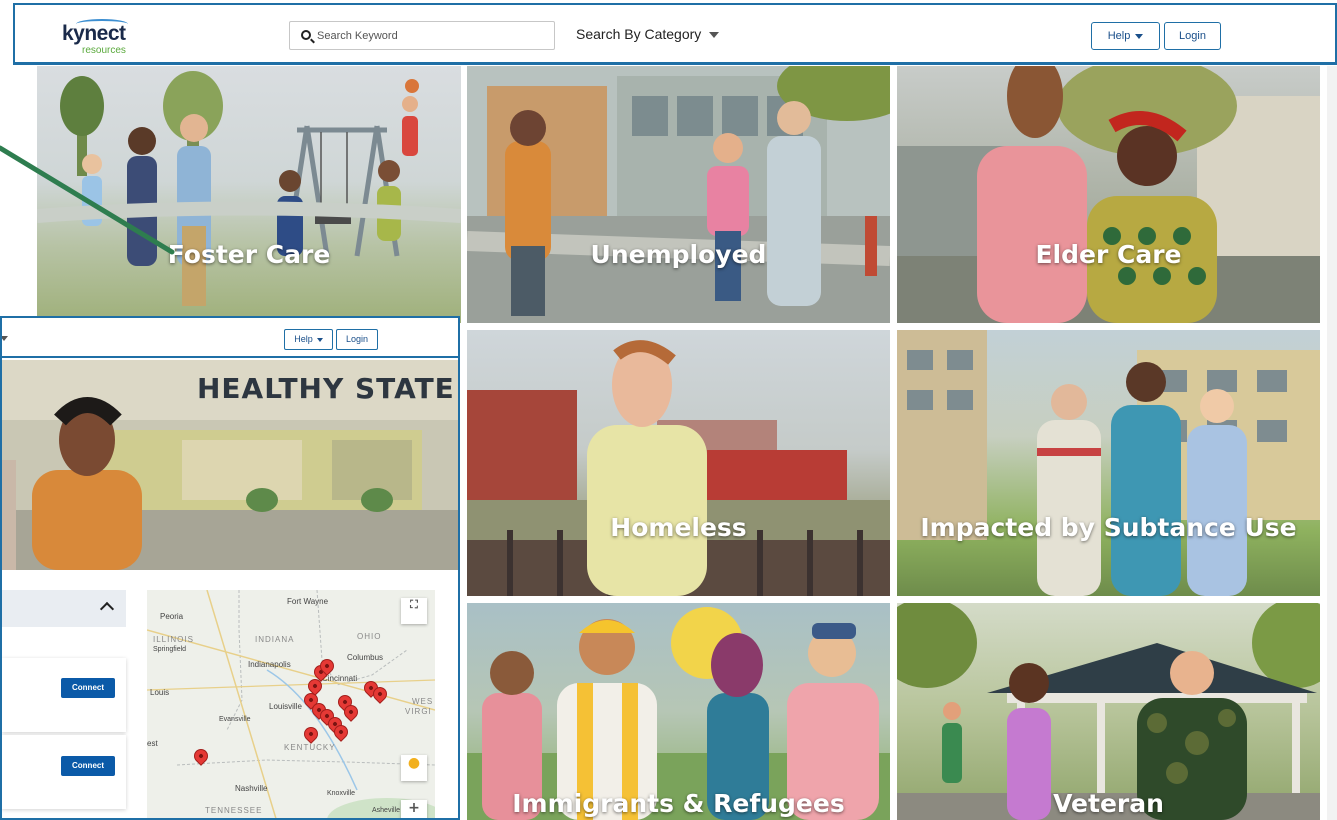  I want to click on search-box, so click(422, 35).